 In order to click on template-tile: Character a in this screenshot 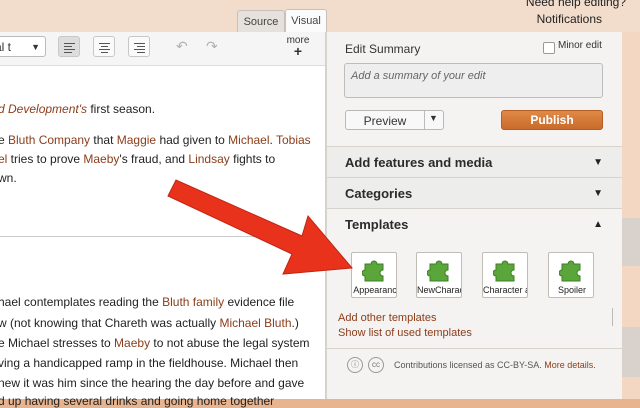, I will do `click(505, 275)`.